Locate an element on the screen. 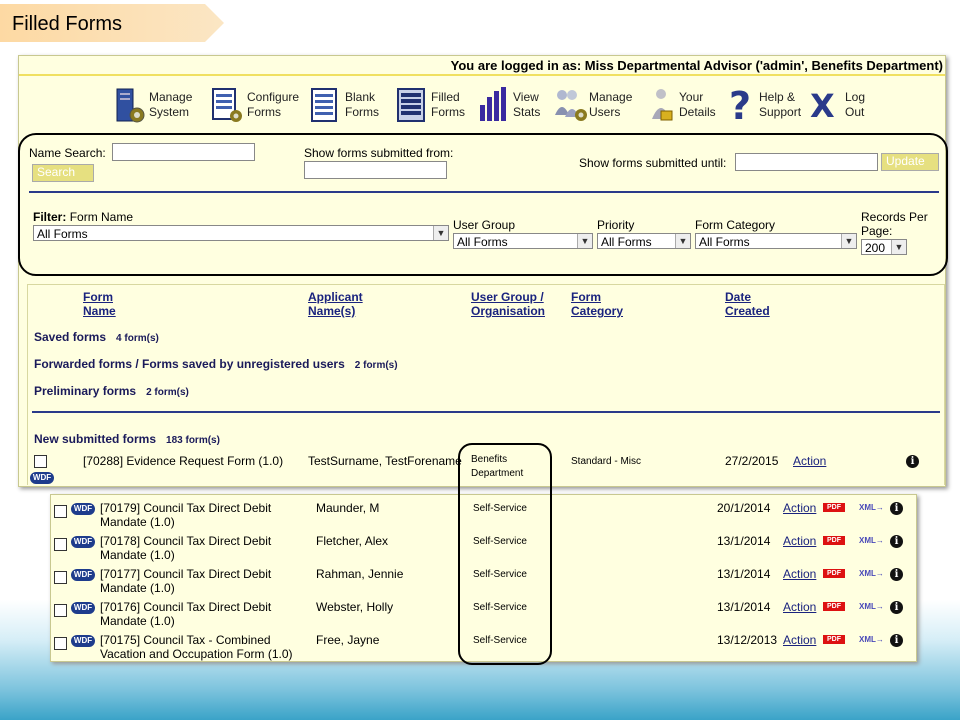 The width and height of the screenshot is (960, 720). column-header-date-created: Date Created is located at coordinates (747, 304).